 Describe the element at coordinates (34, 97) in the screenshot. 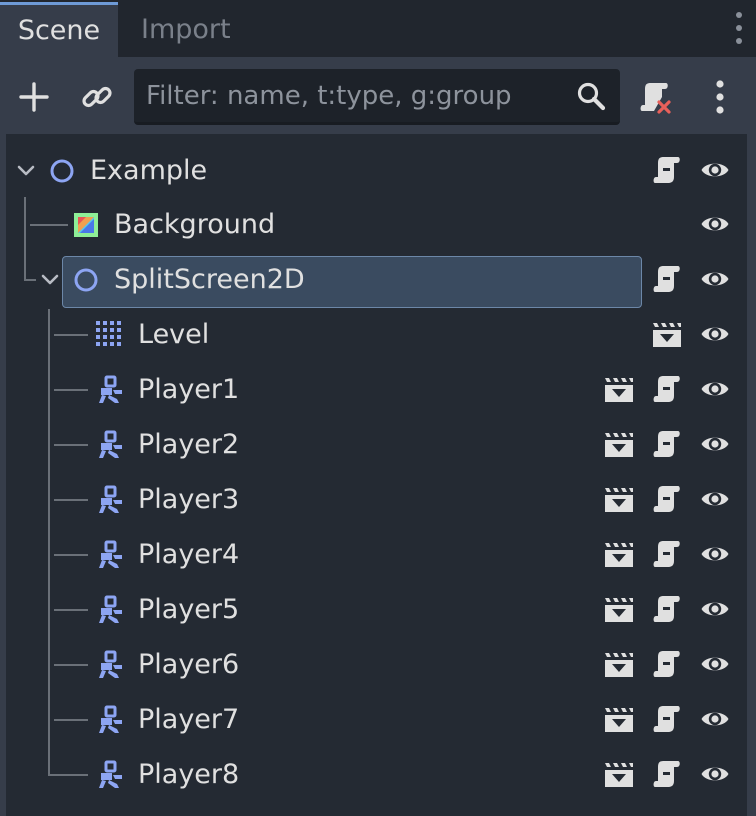

I see `plus-icon` at that location.